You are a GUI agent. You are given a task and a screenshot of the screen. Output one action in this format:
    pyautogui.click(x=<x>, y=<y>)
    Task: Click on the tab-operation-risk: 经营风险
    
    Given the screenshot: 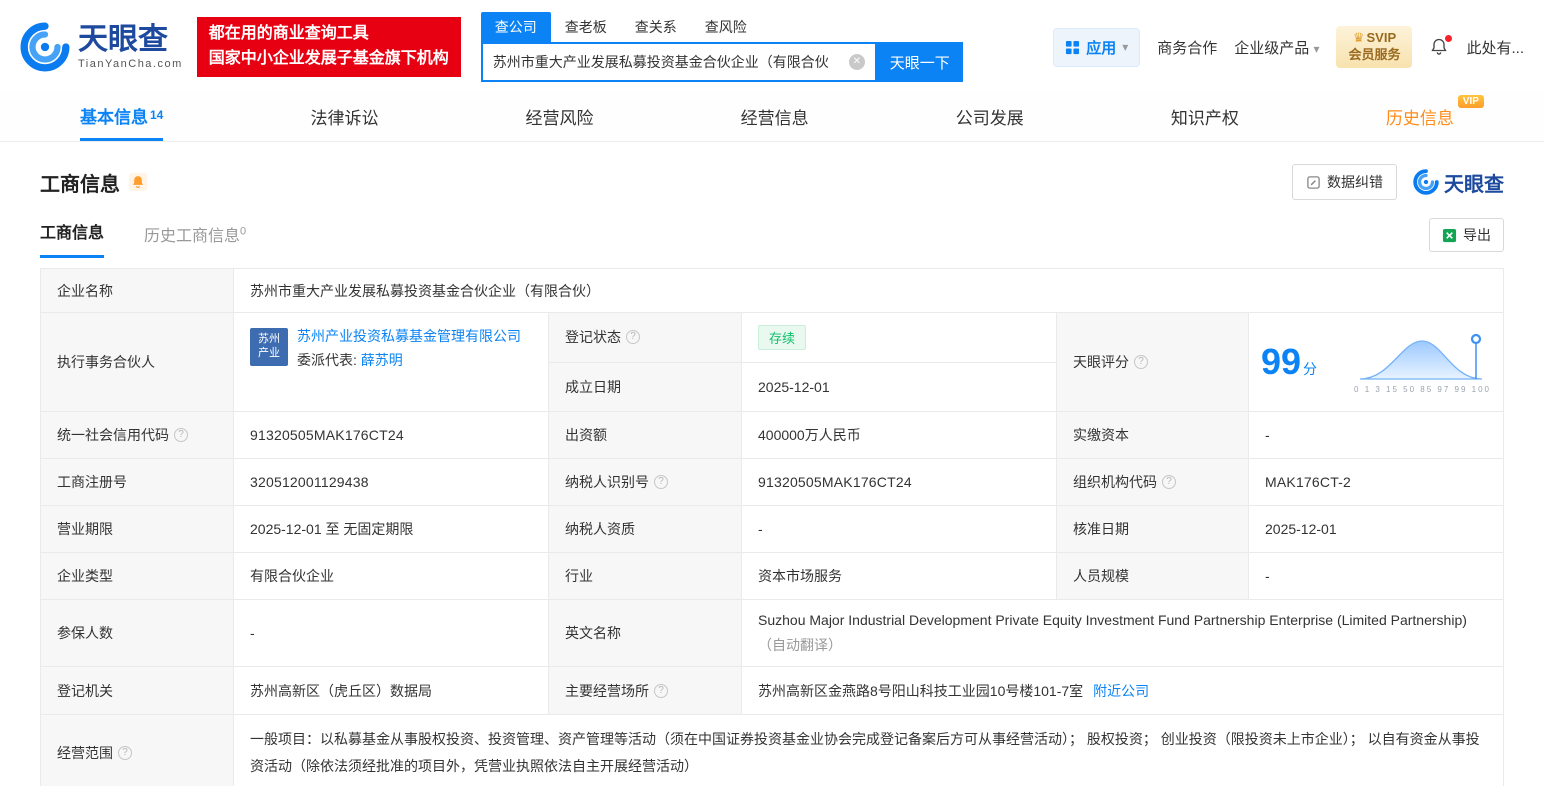 What is the action you would take?
    pyautogui.click(x=560, y=116)
    